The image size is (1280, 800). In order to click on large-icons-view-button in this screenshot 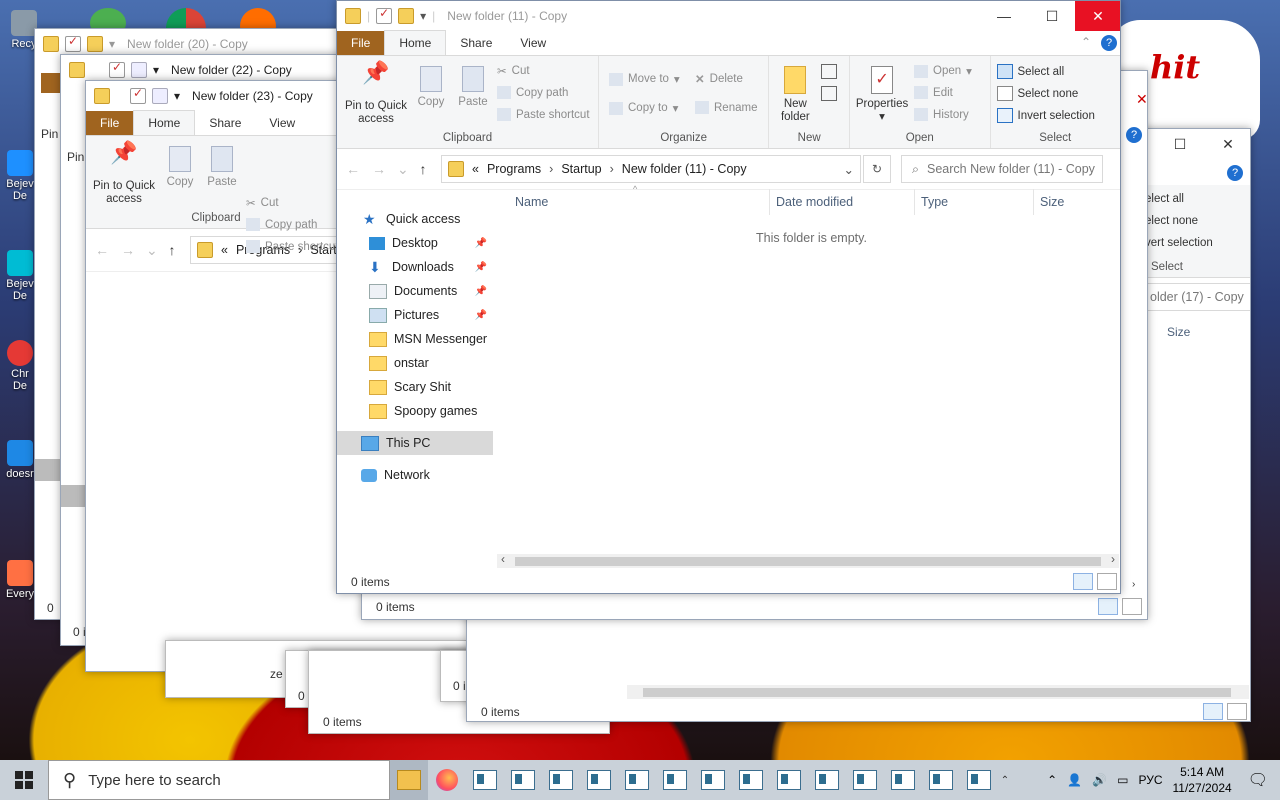, I will do `click(1107, 581)`.